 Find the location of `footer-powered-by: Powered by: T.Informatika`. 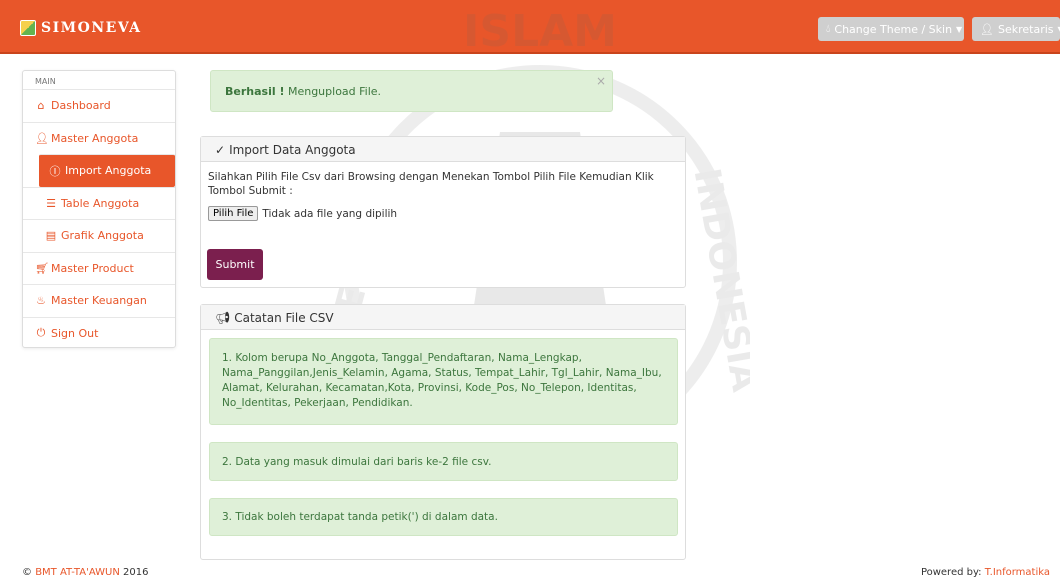

footer-powered-by: Powered by: T.Informatika is located at coordinates (985, 572).